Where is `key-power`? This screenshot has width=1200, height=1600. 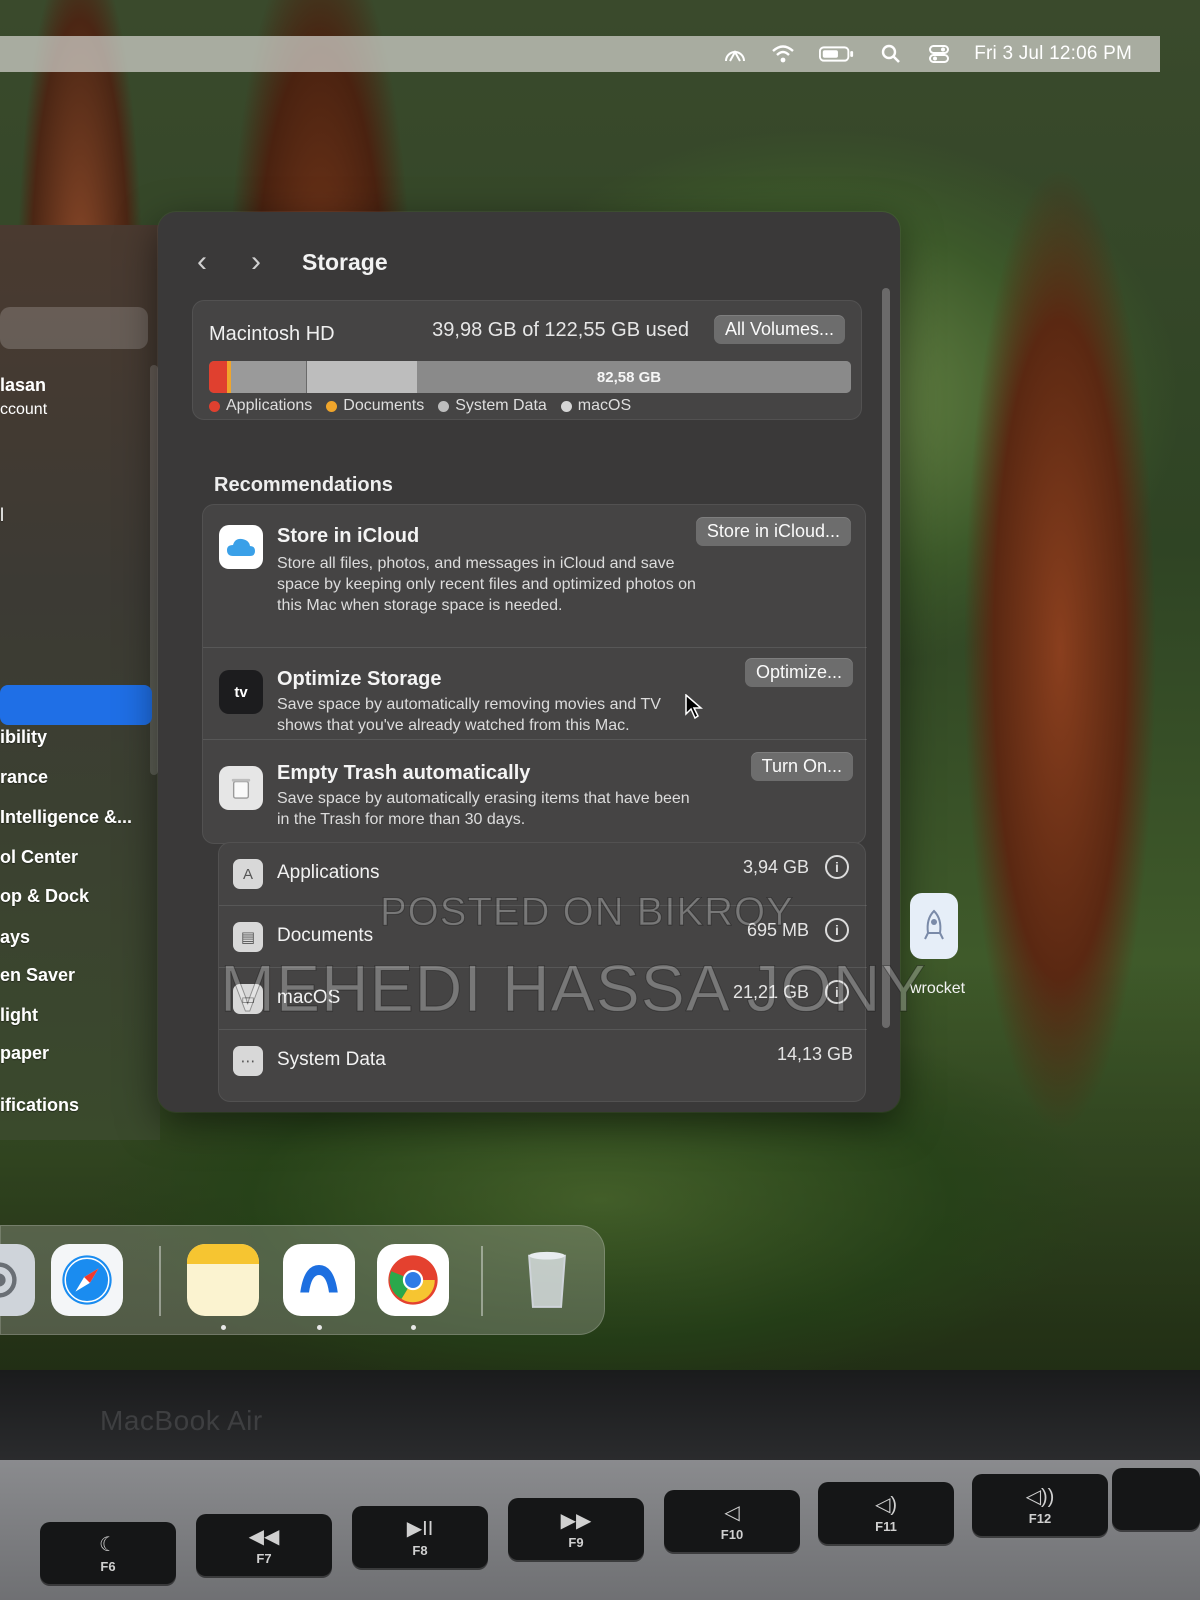 key-power is located at coordinates (1156, 1499).